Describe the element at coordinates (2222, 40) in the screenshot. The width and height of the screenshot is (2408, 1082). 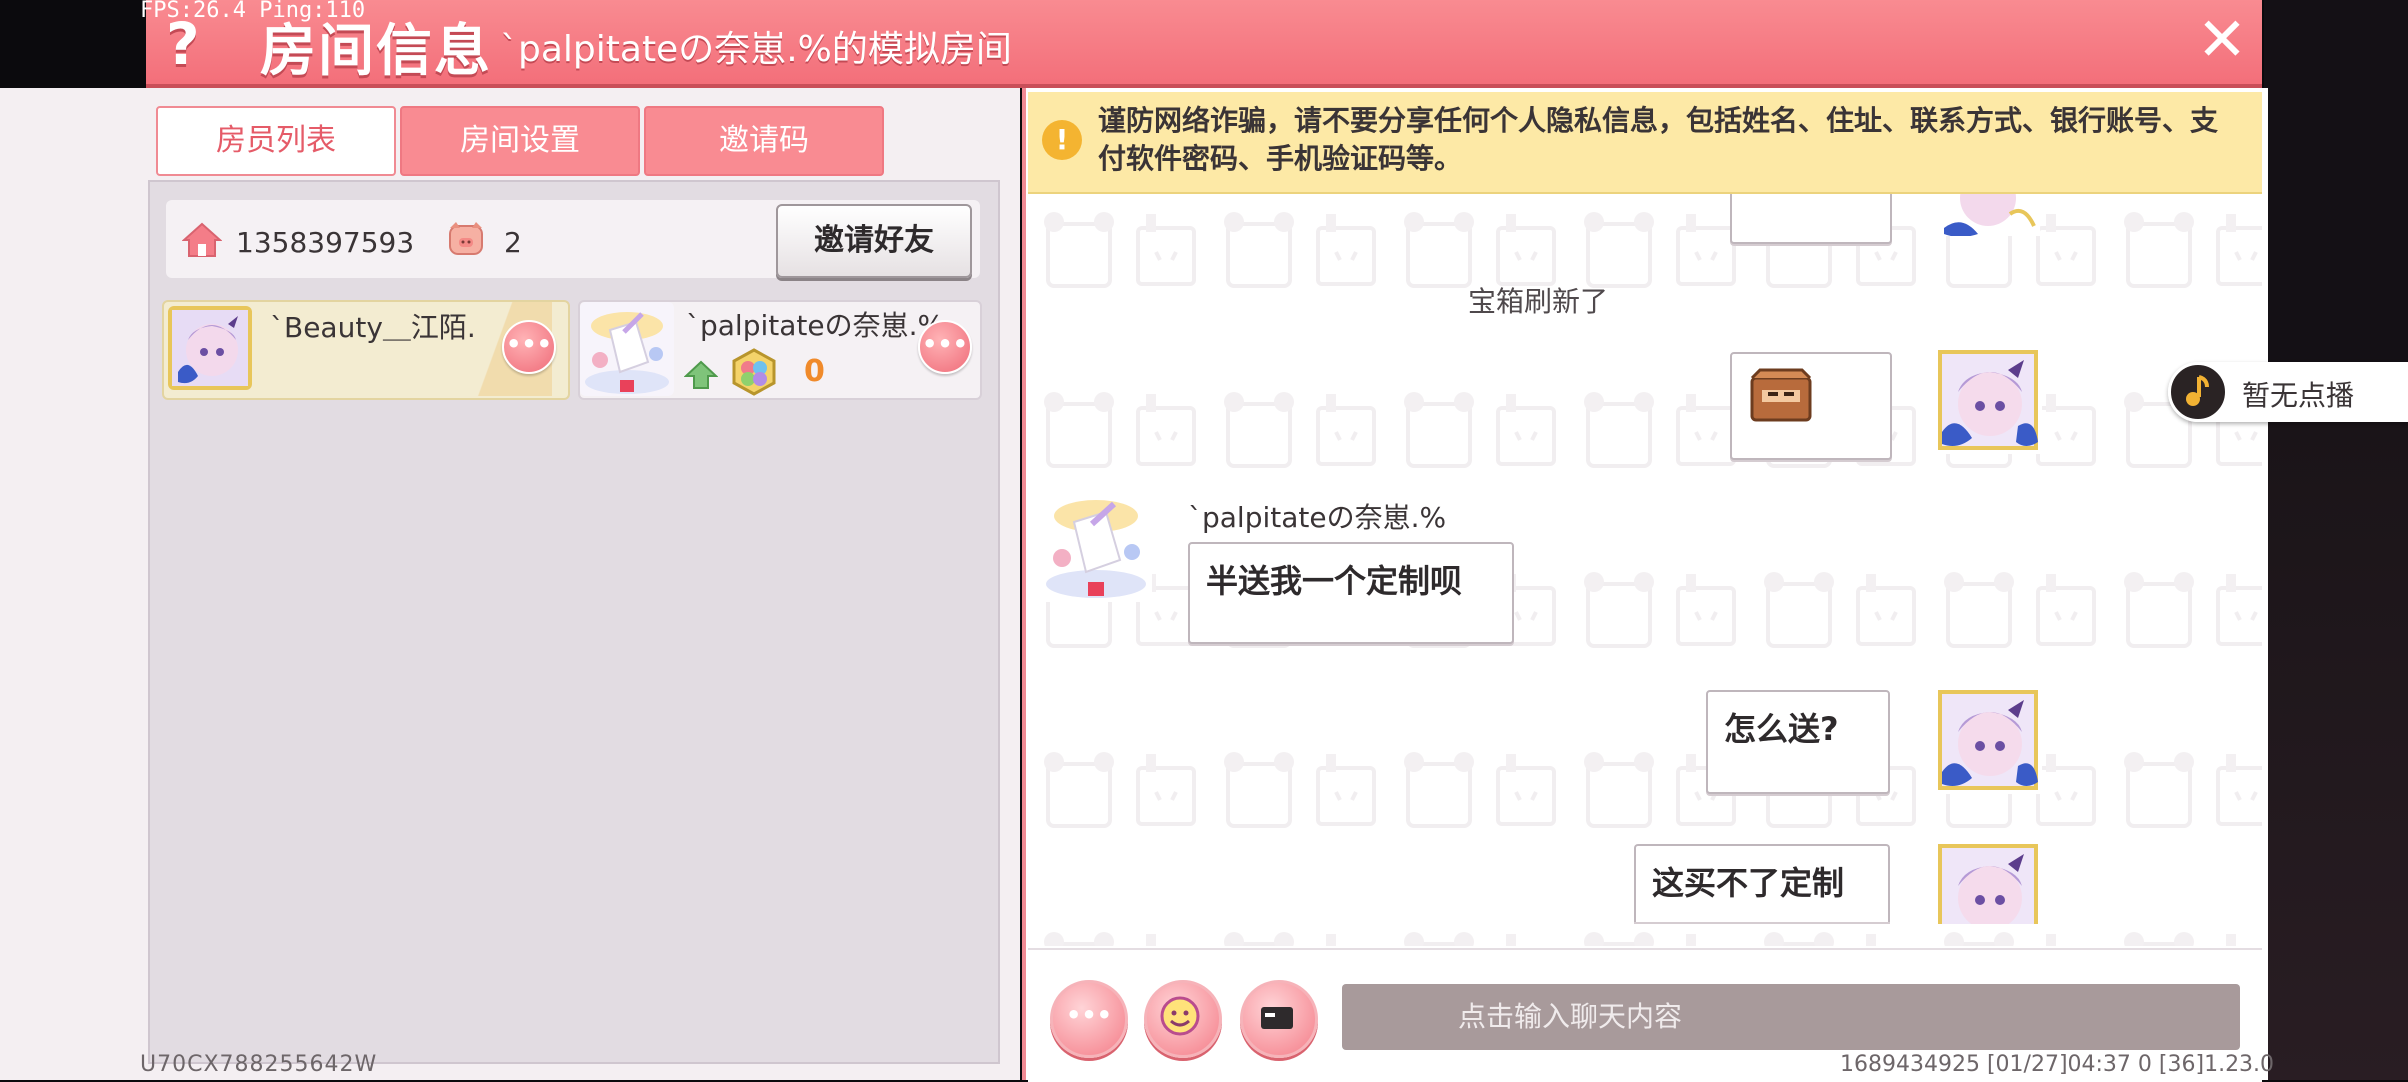
I see `close-icon: ✕` at that location.